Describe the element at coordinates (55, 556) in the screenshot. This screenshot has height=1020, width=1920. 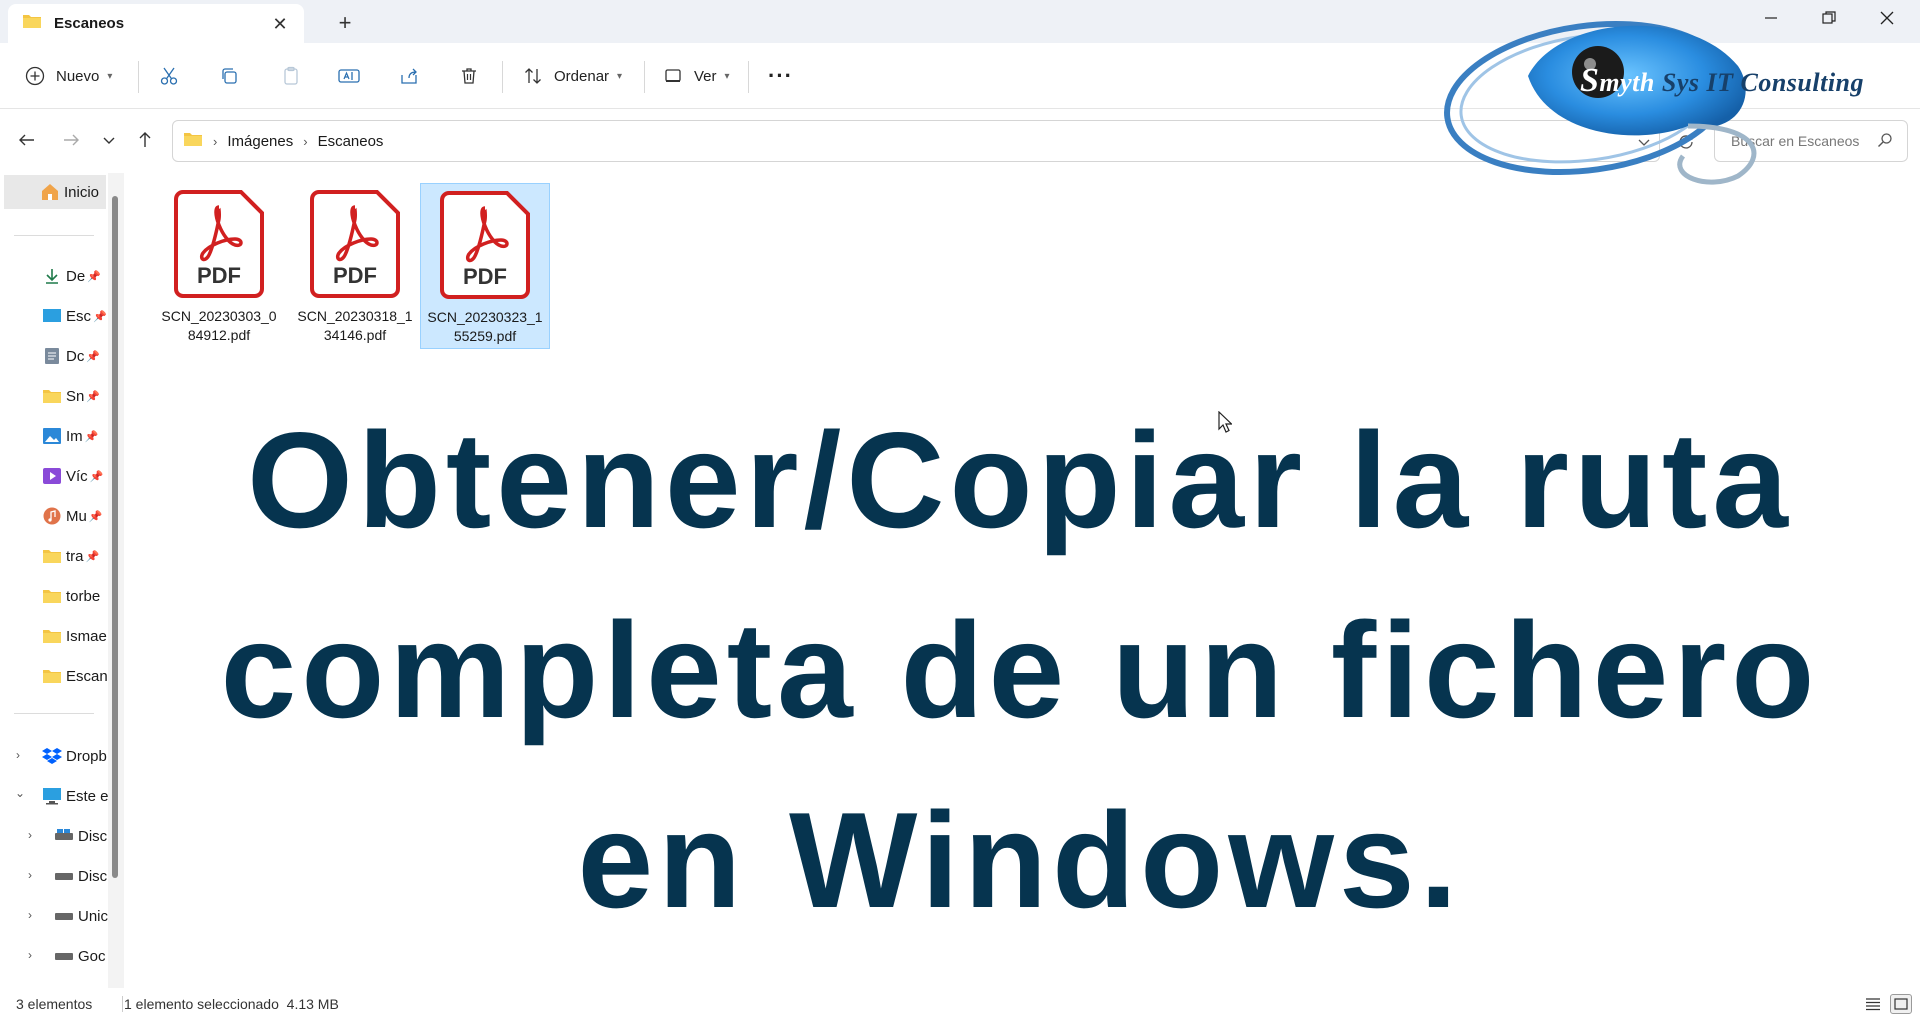
I see `sidebar-item-folder-tra: tra 📌` at that location.